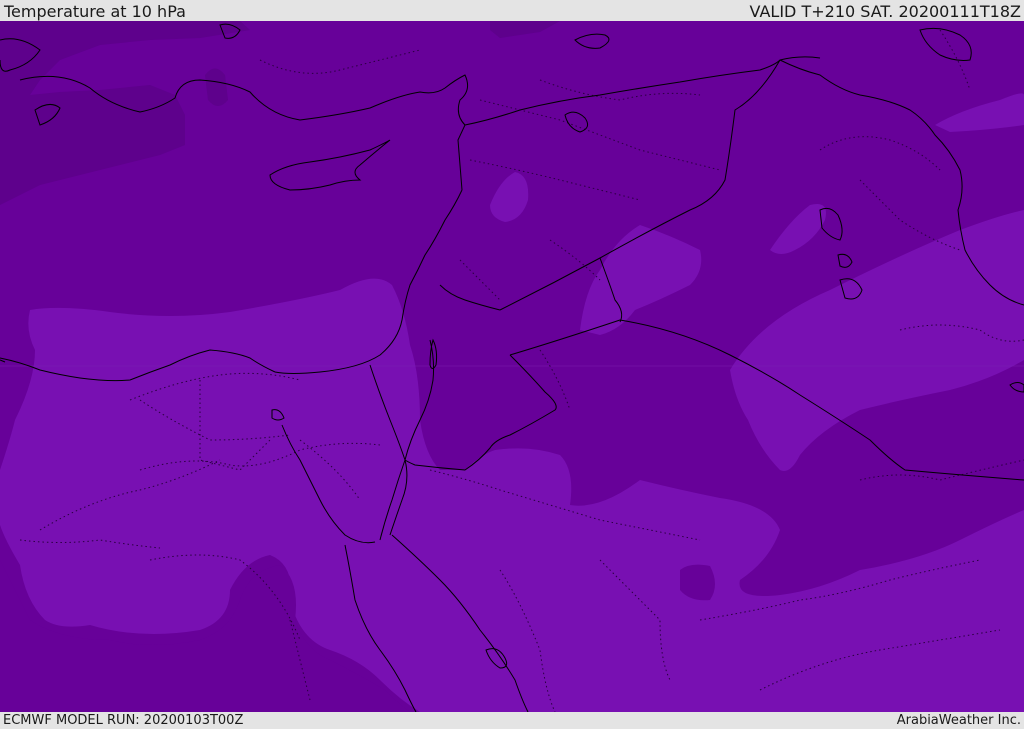 This screenshot has width=1024, height=729. Describe the element at coordinates (123, 720) in the screenshot. I see `model-run-label: ECMWF MODEL RUN: 20200103T00Z` at that location.